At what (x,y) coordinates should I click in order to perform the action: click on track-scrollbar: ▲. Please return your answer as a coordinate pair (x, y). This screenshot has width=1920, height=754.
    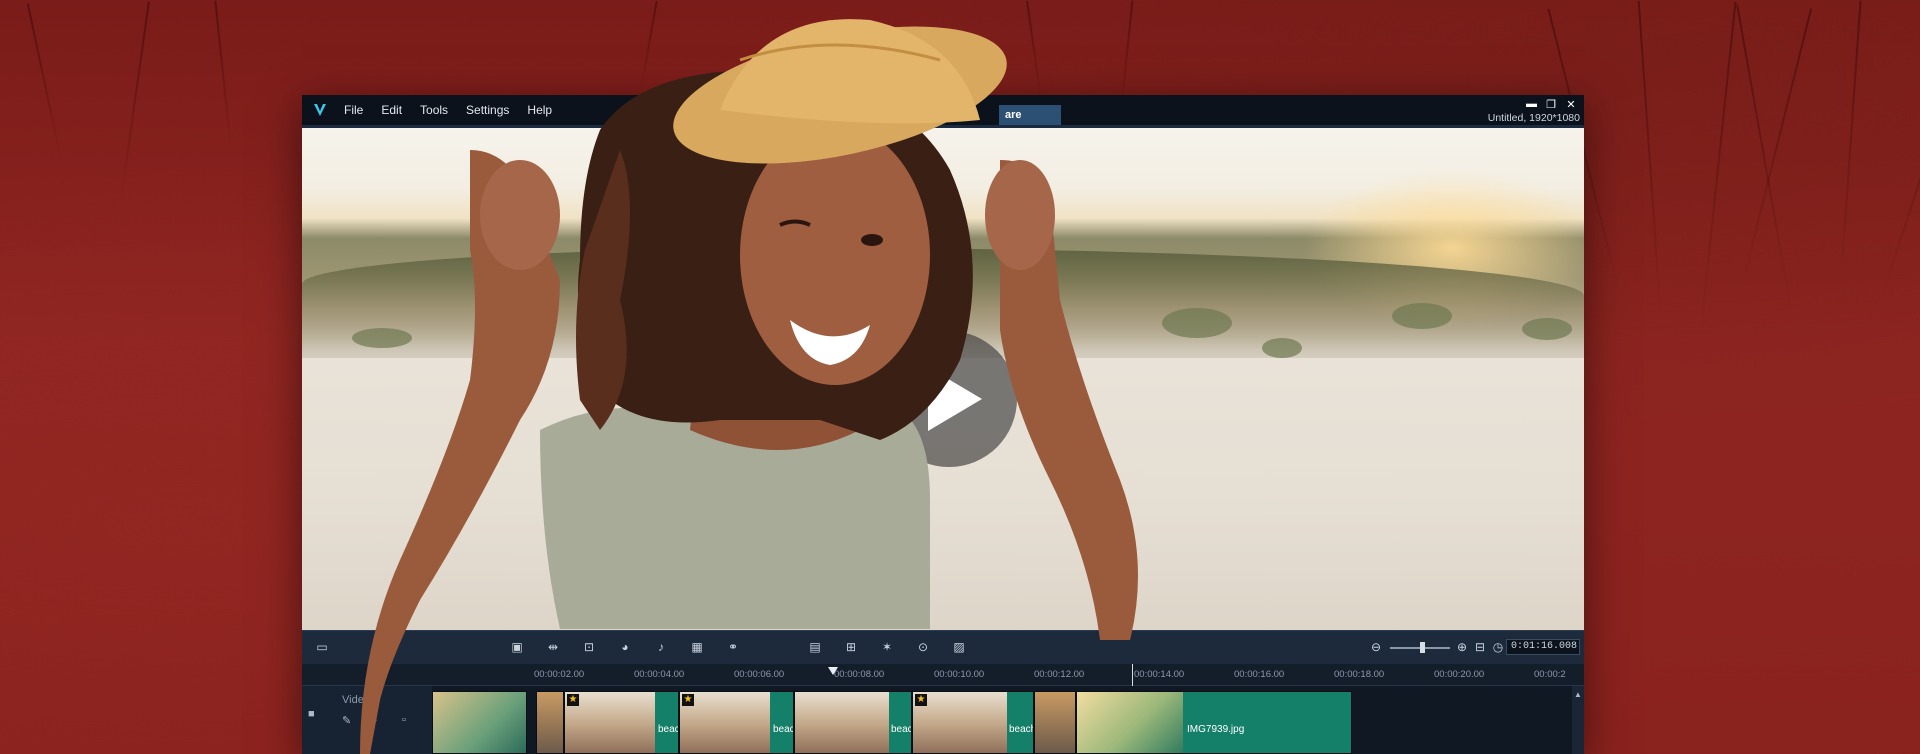
    Looking at the image, I should click on (1578, 720).